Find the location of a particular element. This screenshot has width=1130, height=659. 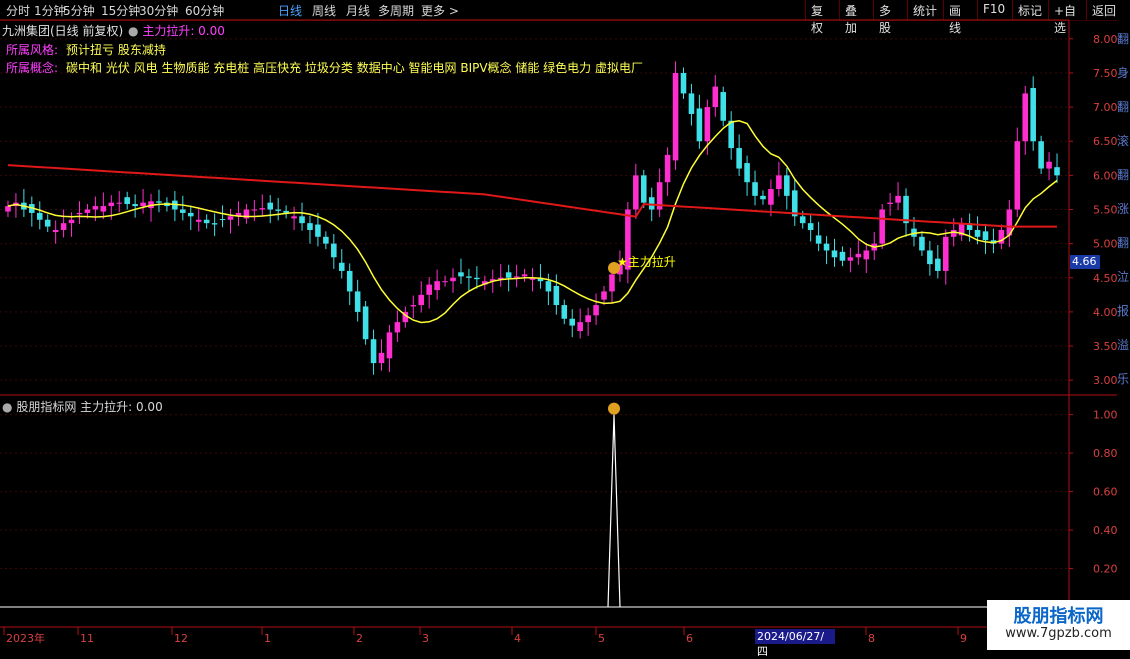

stock-title: 九洲集团(日线 前复权) is located at coordinates (63, 31).